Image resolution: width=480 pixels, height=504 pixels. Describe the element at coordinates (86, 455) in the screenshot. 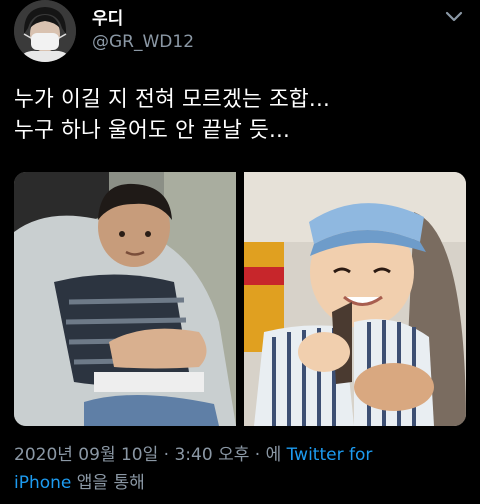

I see `tweet-date: 2020년 09월 10일` at that location.